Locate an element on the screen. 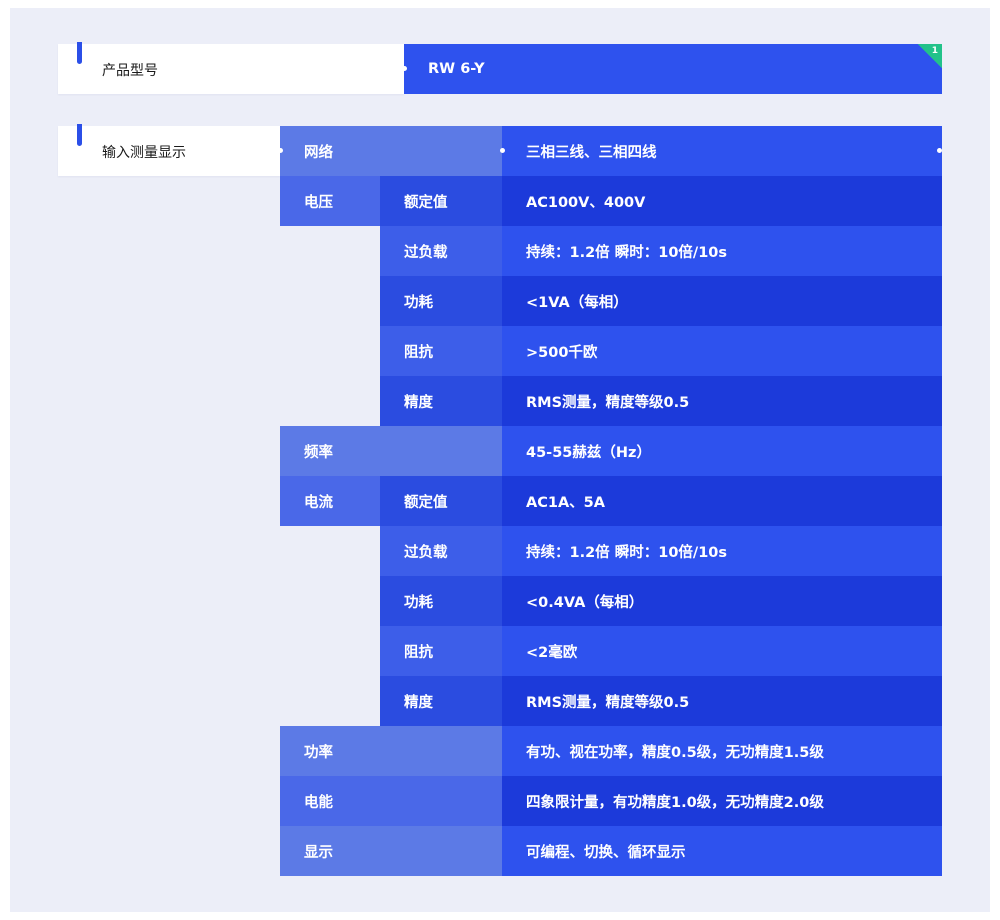 The height and width of the screenshot is (920, 1000). current-impedance-value-text: <2毫欧 is located at coordinates (552, 652).